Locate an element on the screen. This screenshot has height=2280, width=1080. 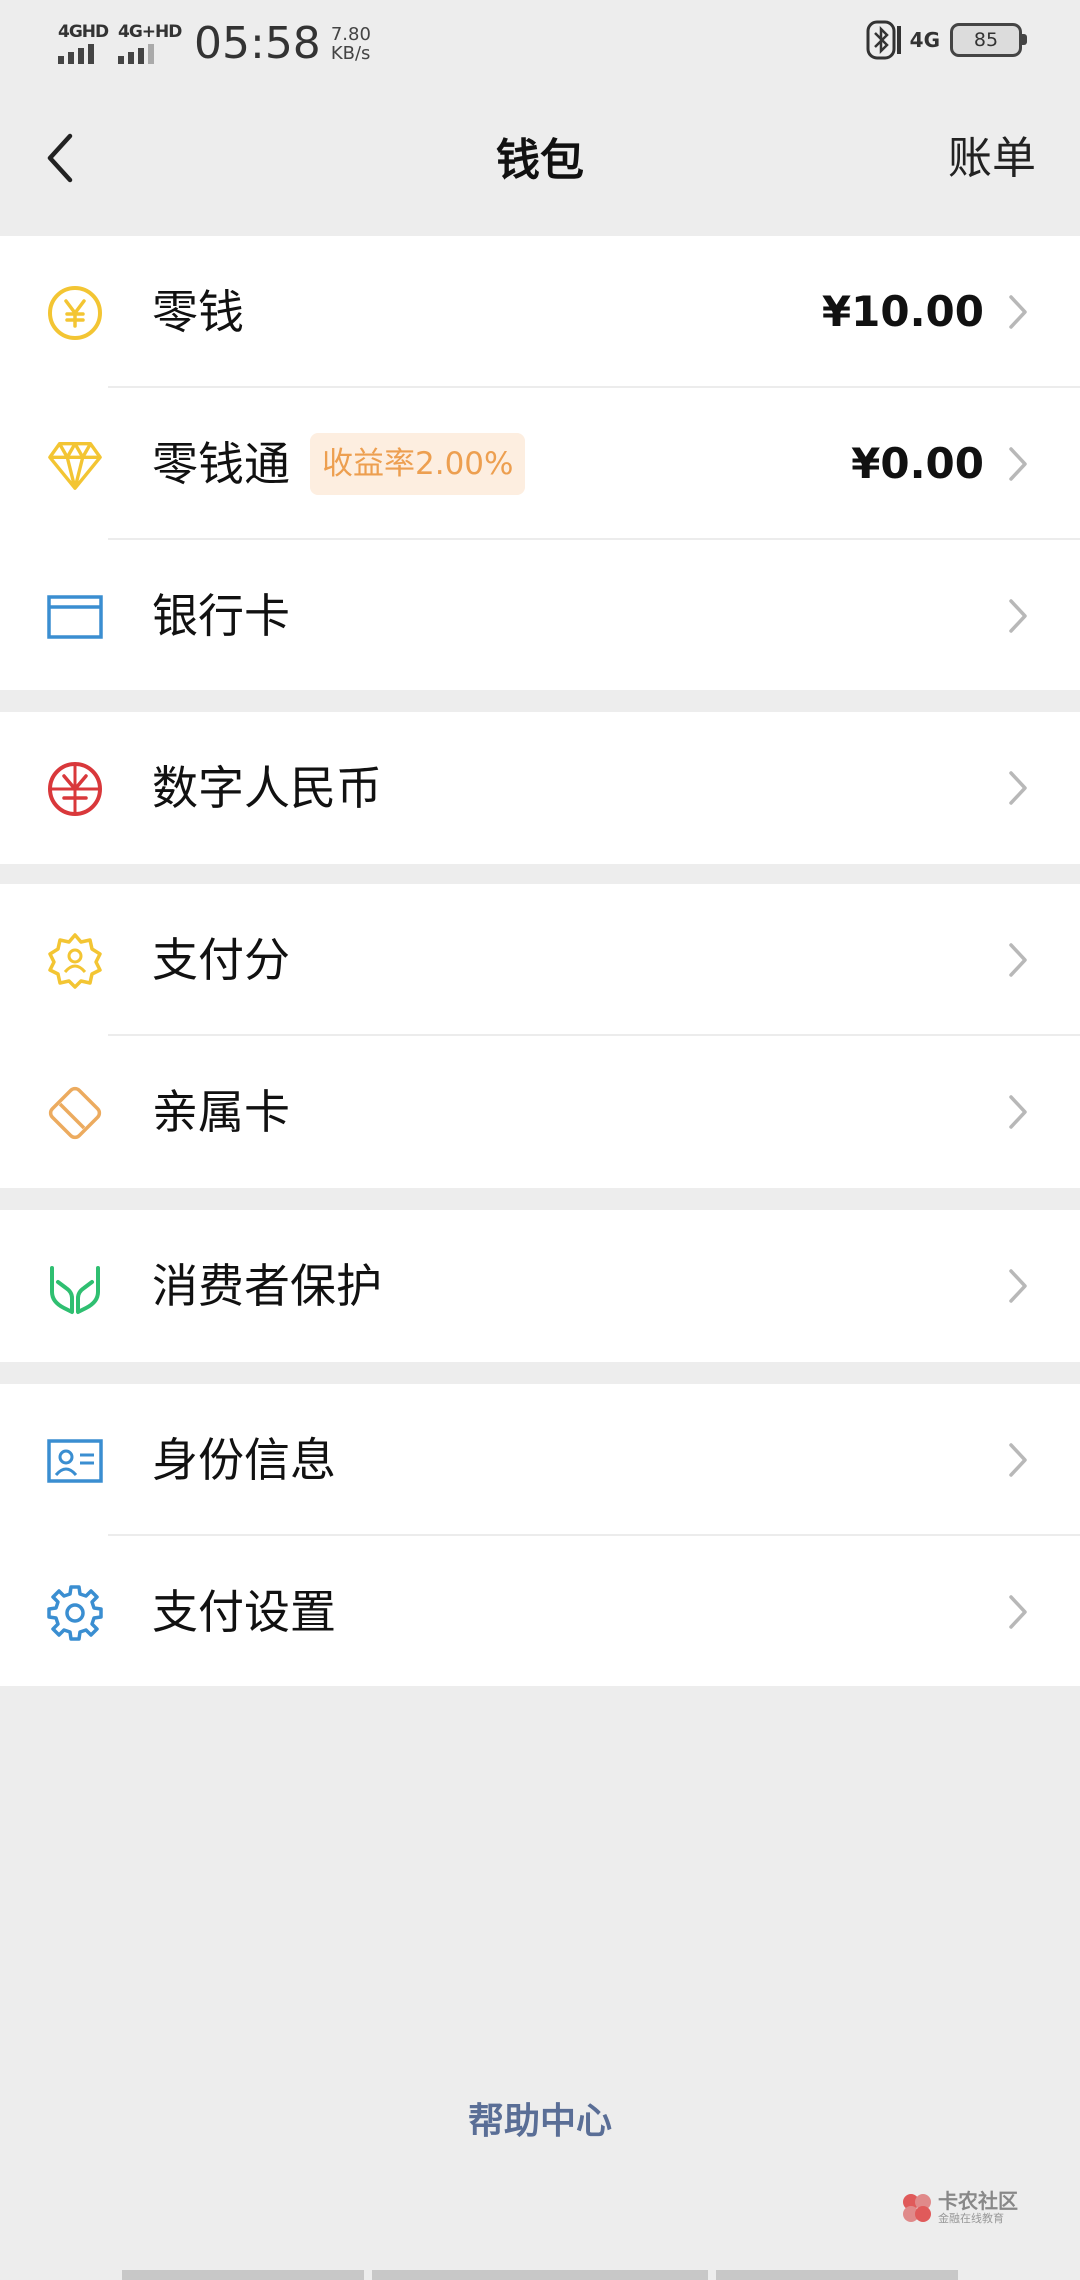
family-card-label: 亲属卡 is located at coordinates (221, 1112).